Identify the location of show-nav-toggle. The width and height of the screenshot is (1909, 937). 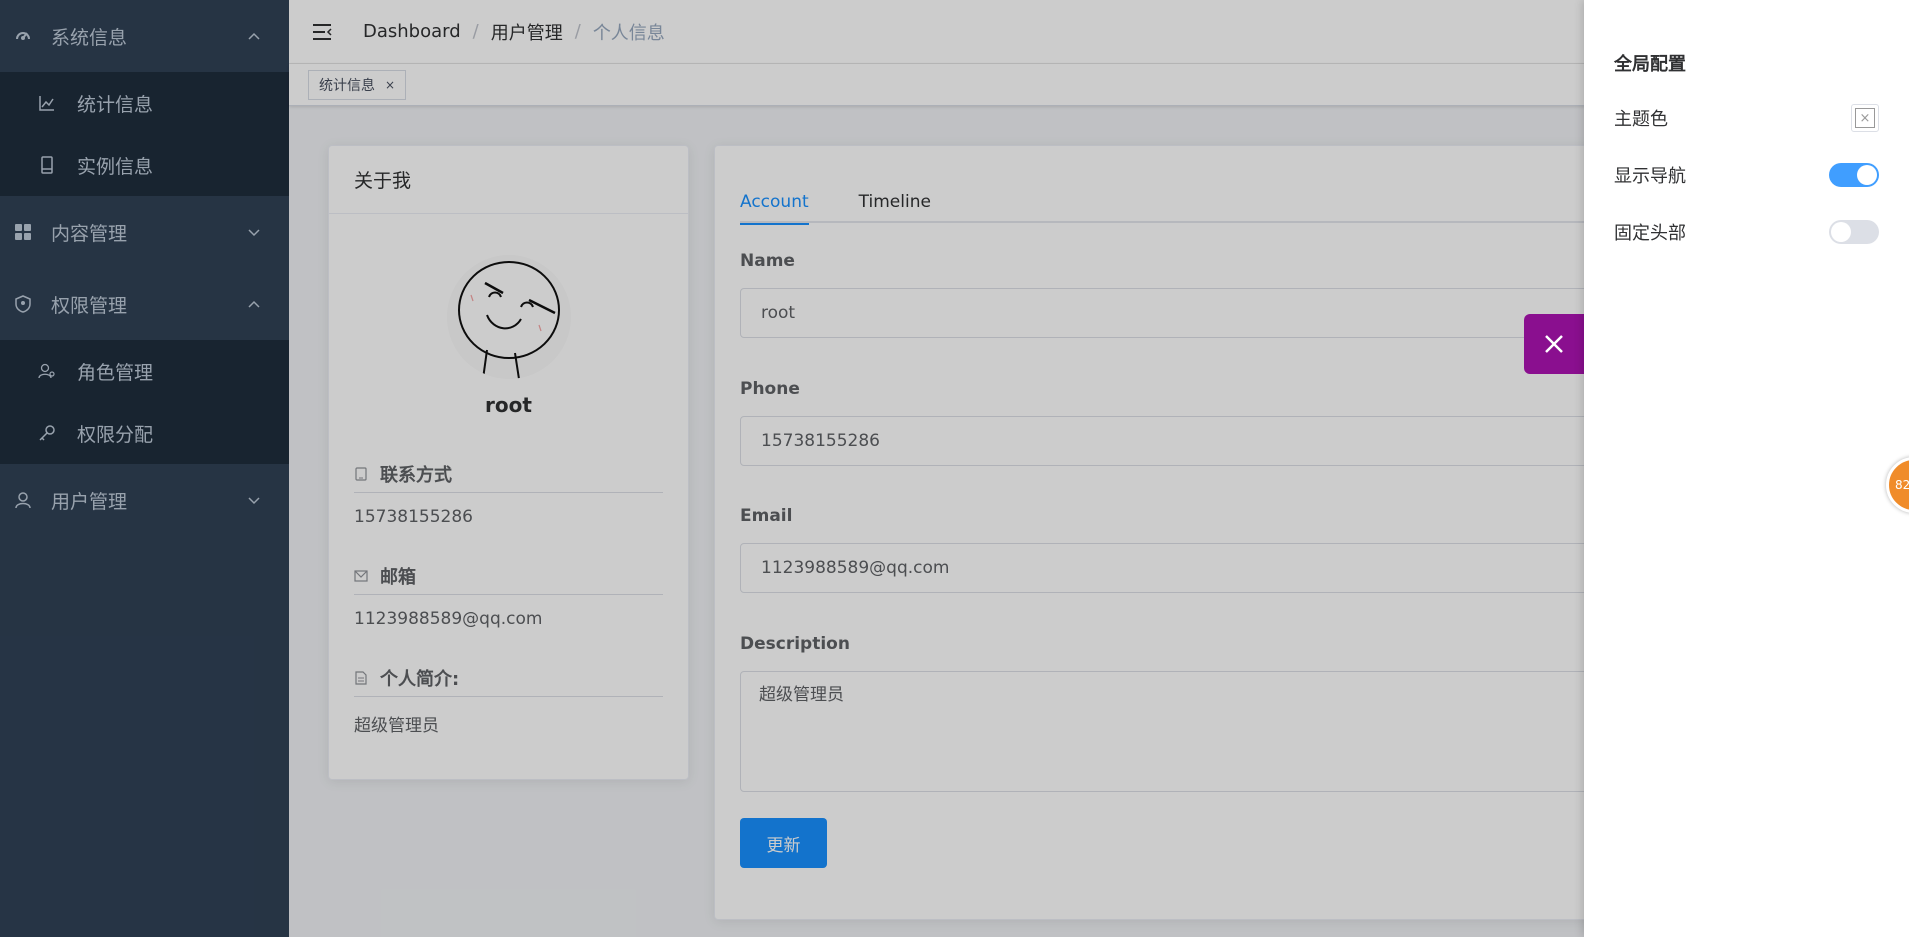
(1854, 175).